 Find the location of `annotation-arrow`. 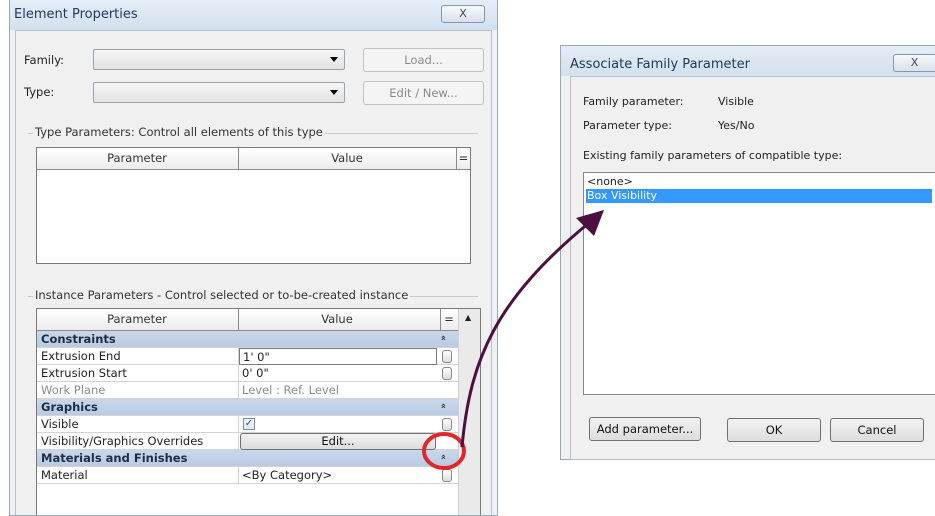

annotation-arrow is located at coordinates (525, 334).